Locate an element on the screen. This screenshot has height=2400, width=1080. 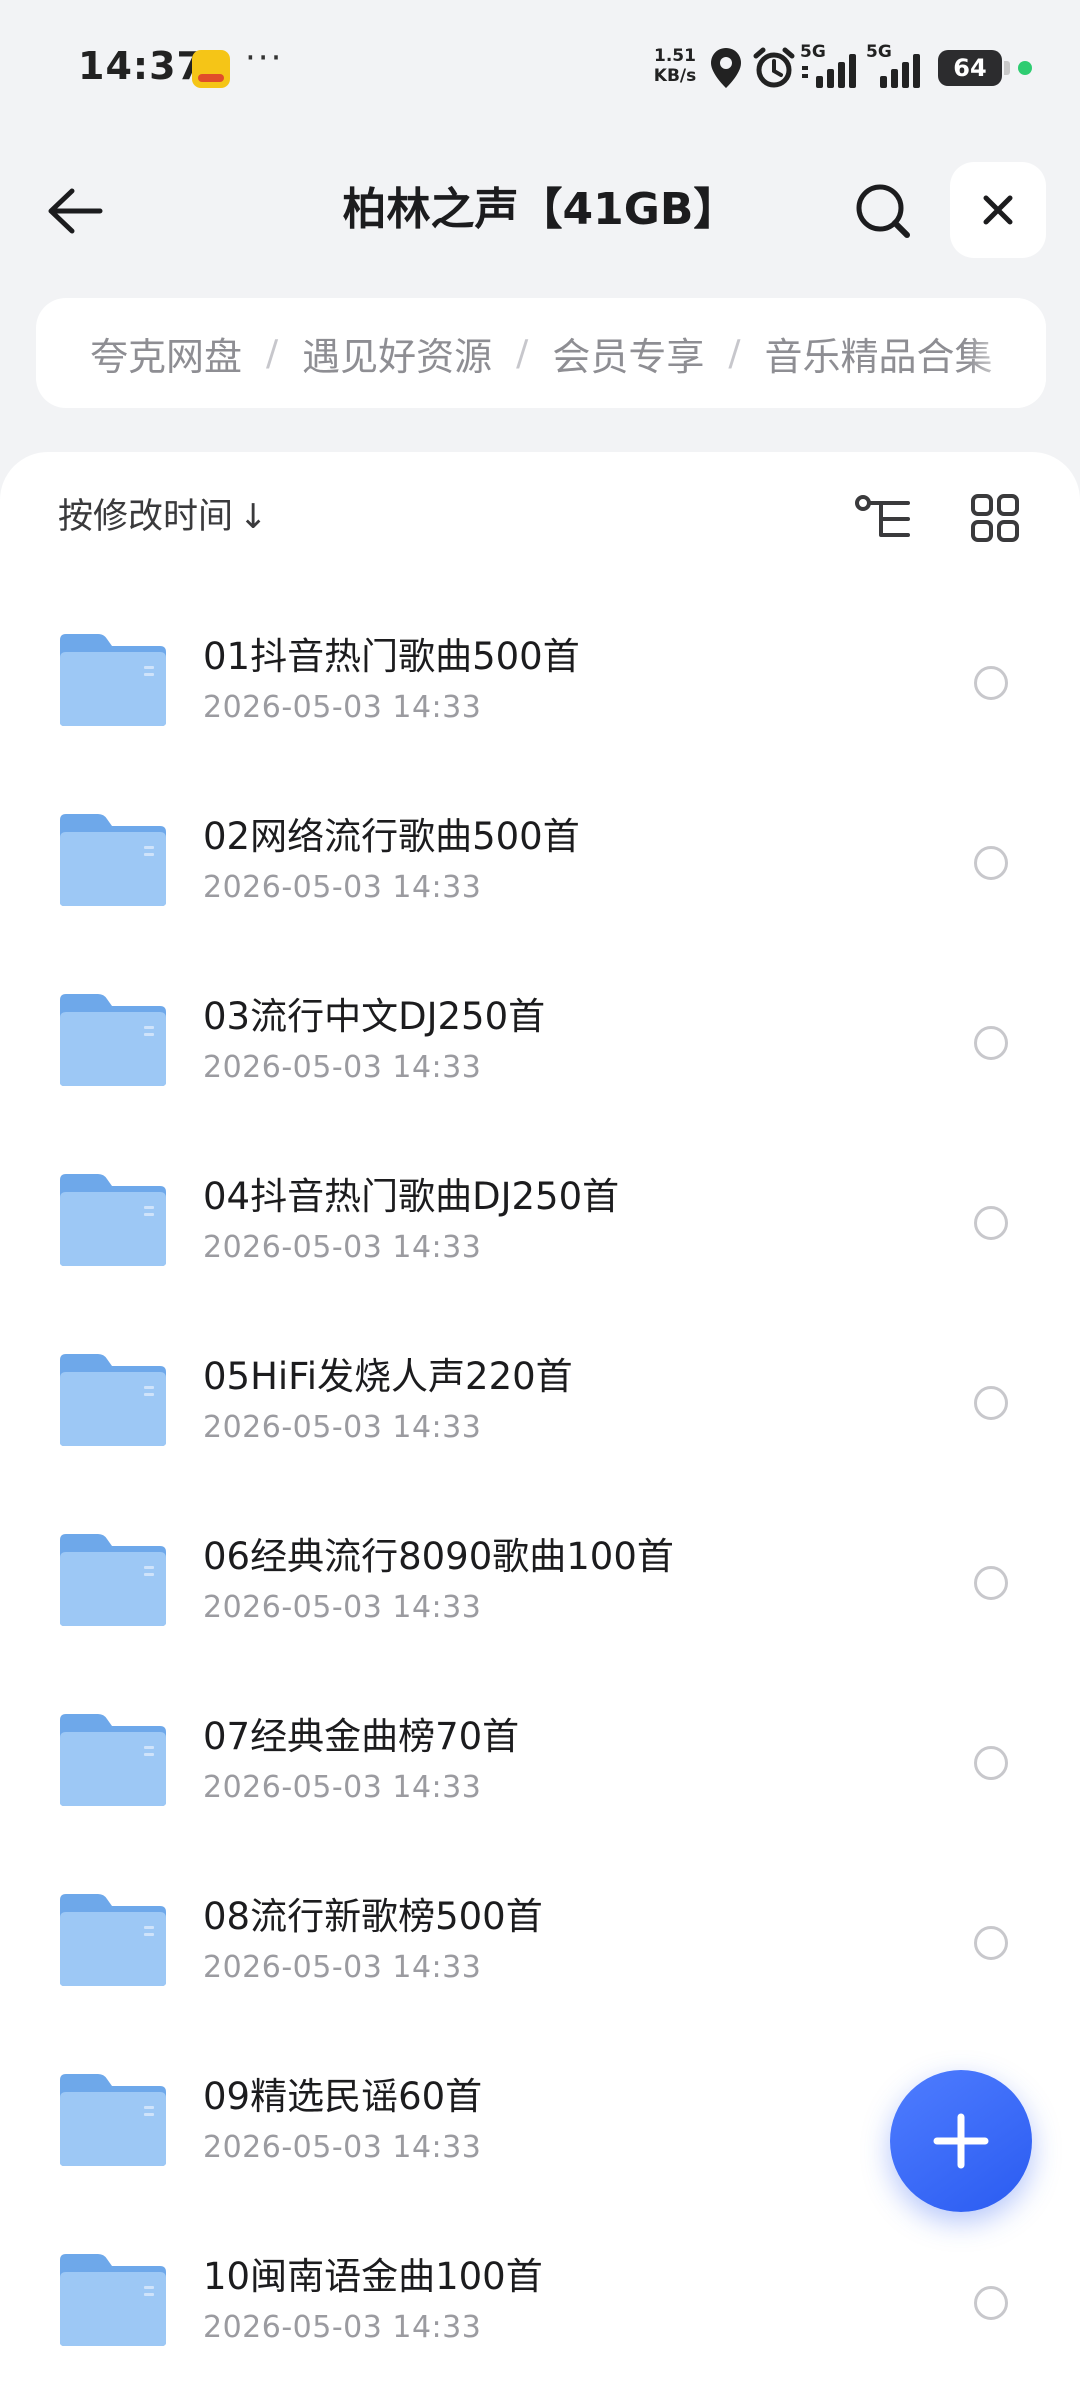
status-bar: 14:37 ··· 1.51 KB/s 5G 5G 64 is located at coordinates (540, 65).